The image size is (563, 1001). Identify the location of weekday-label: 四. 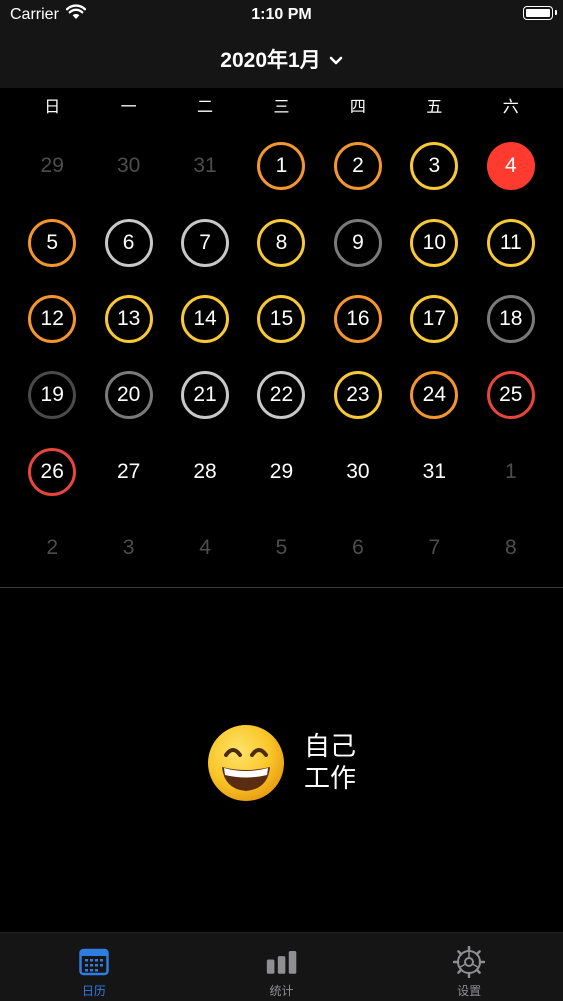
(357, 107).